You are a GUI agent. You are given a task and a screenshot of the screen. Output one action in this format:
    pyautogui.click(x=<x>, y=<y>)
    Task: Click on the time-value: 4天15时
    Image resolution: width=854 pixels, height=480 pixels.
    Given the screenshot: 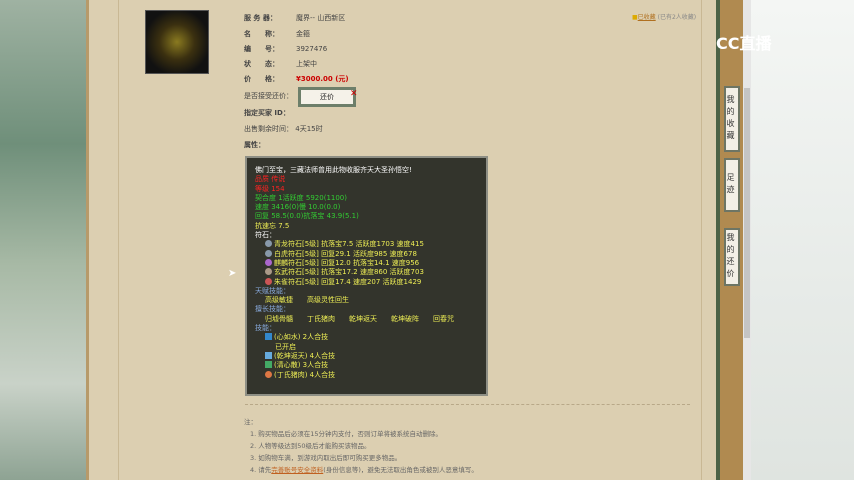 What is the action you would take?
    pyautogui.click(x=309, y=129)
    